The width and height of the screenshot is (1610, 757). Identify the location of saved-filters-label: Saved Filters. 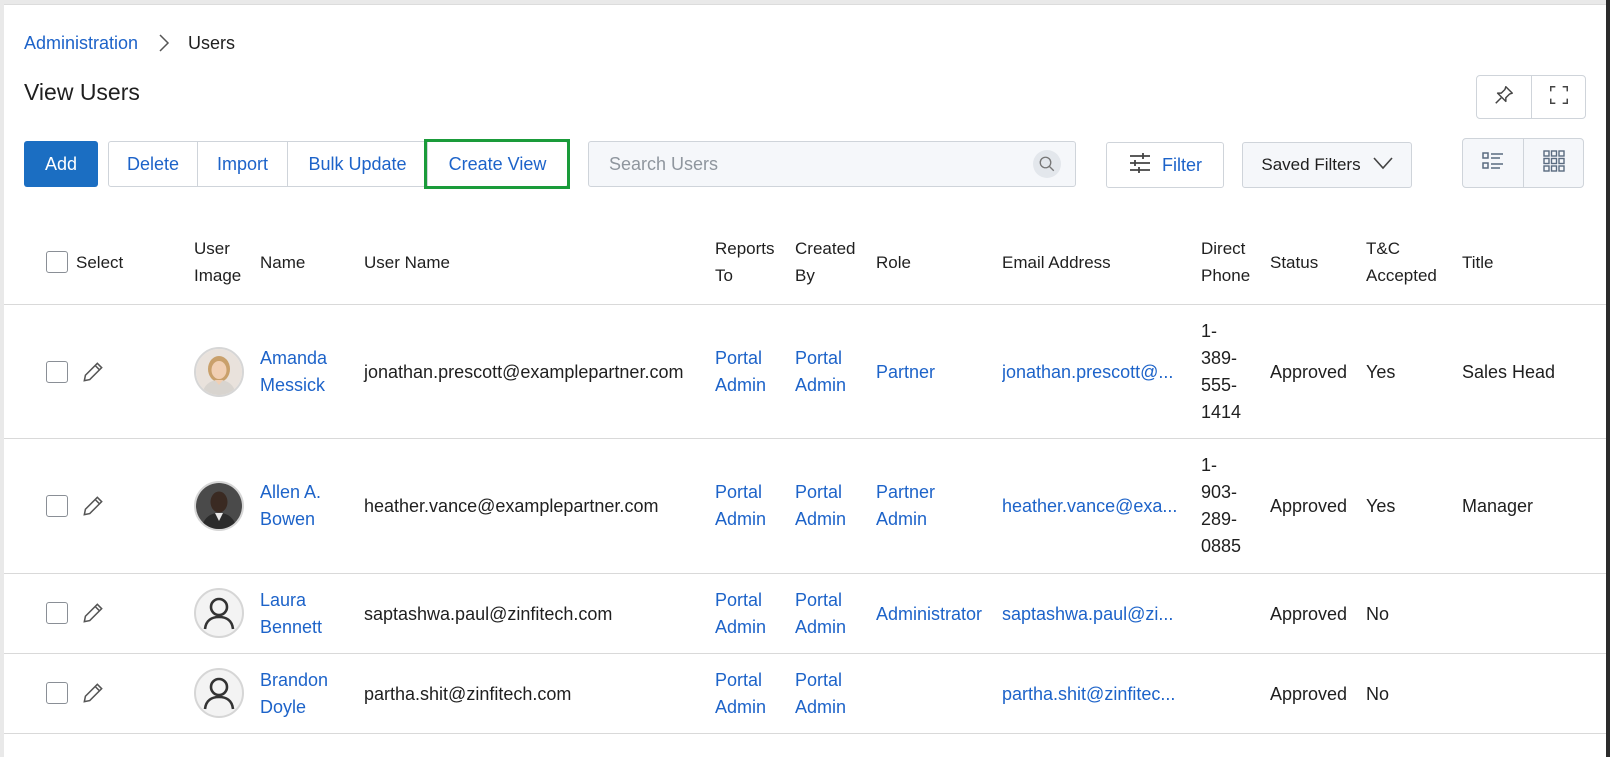
(1311, 164).